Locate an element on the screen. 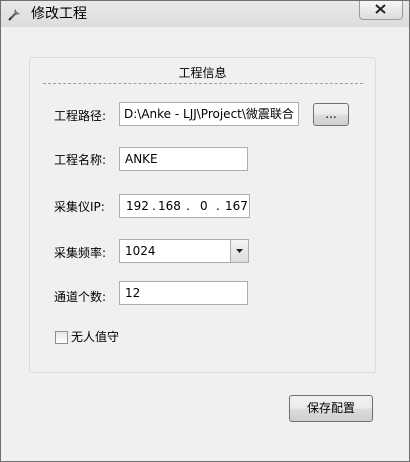 The height and width of the screenshot is (462, 410). ip-octet-4: 167 is located at coordinates (236, 206).